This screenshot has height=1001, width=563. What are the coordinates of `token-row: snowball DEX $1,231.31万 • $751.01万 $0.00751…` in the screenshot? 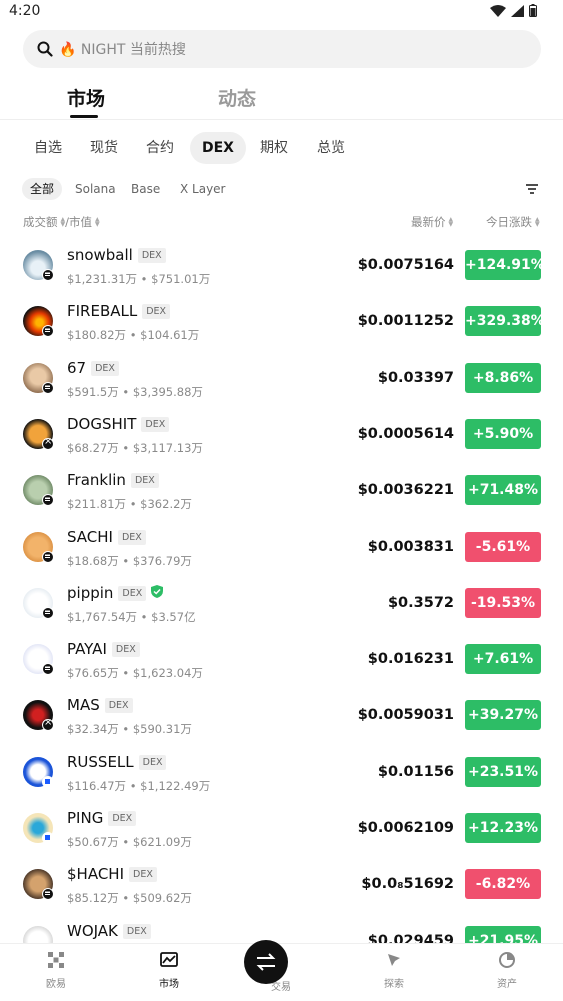 It's located at (281, 268).